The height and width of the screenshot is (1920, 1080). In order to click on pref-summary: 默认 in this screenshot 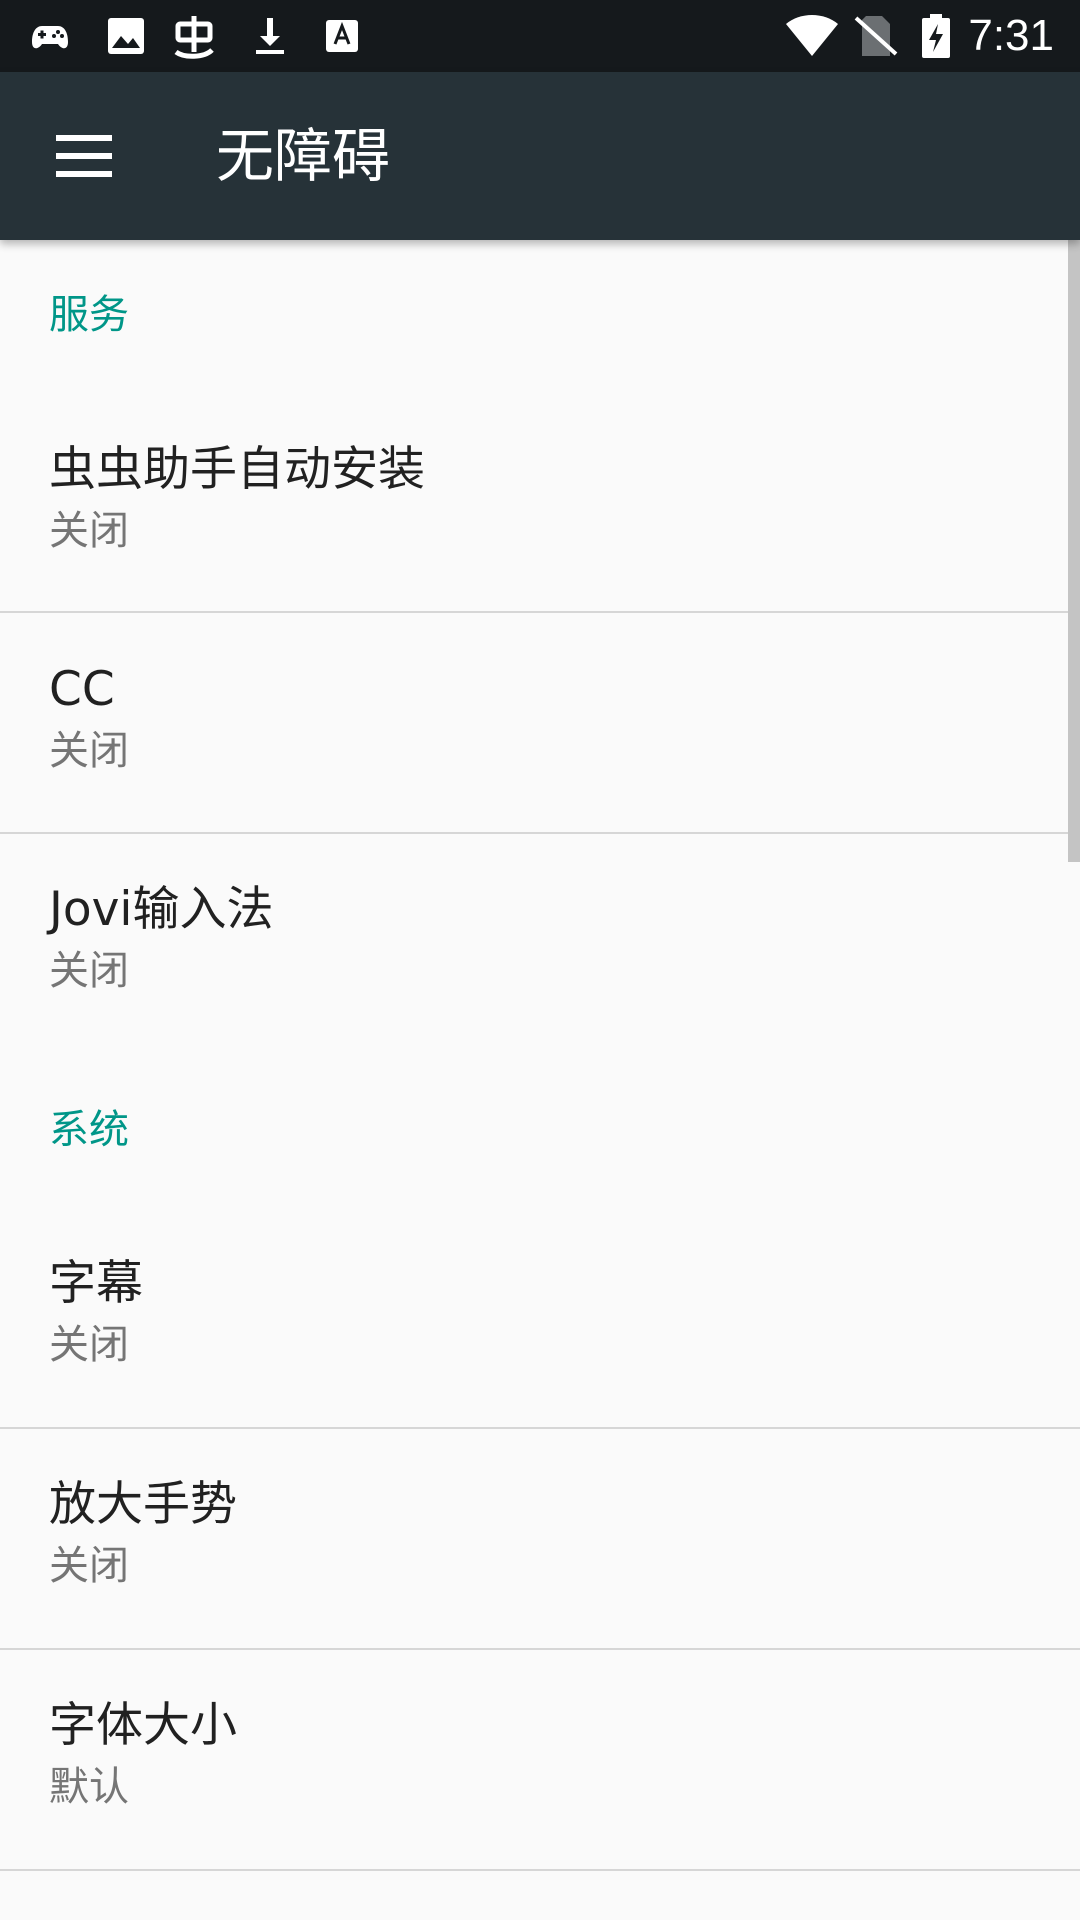, I will do `click(89, 1787)`.